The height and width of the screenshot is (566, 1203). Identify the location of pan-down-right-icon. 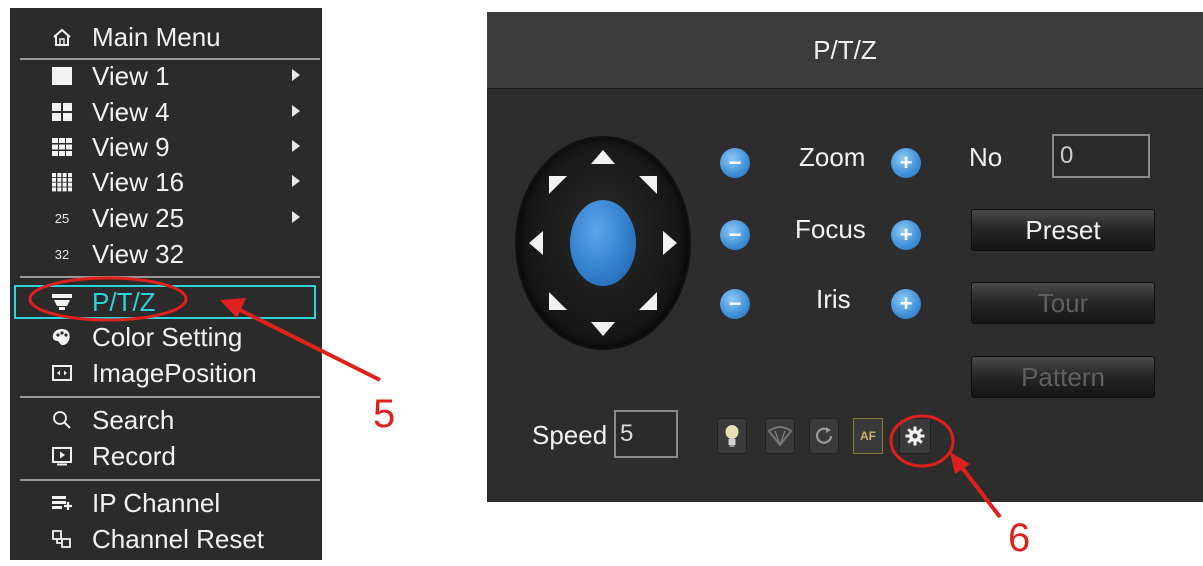
(648, 301).